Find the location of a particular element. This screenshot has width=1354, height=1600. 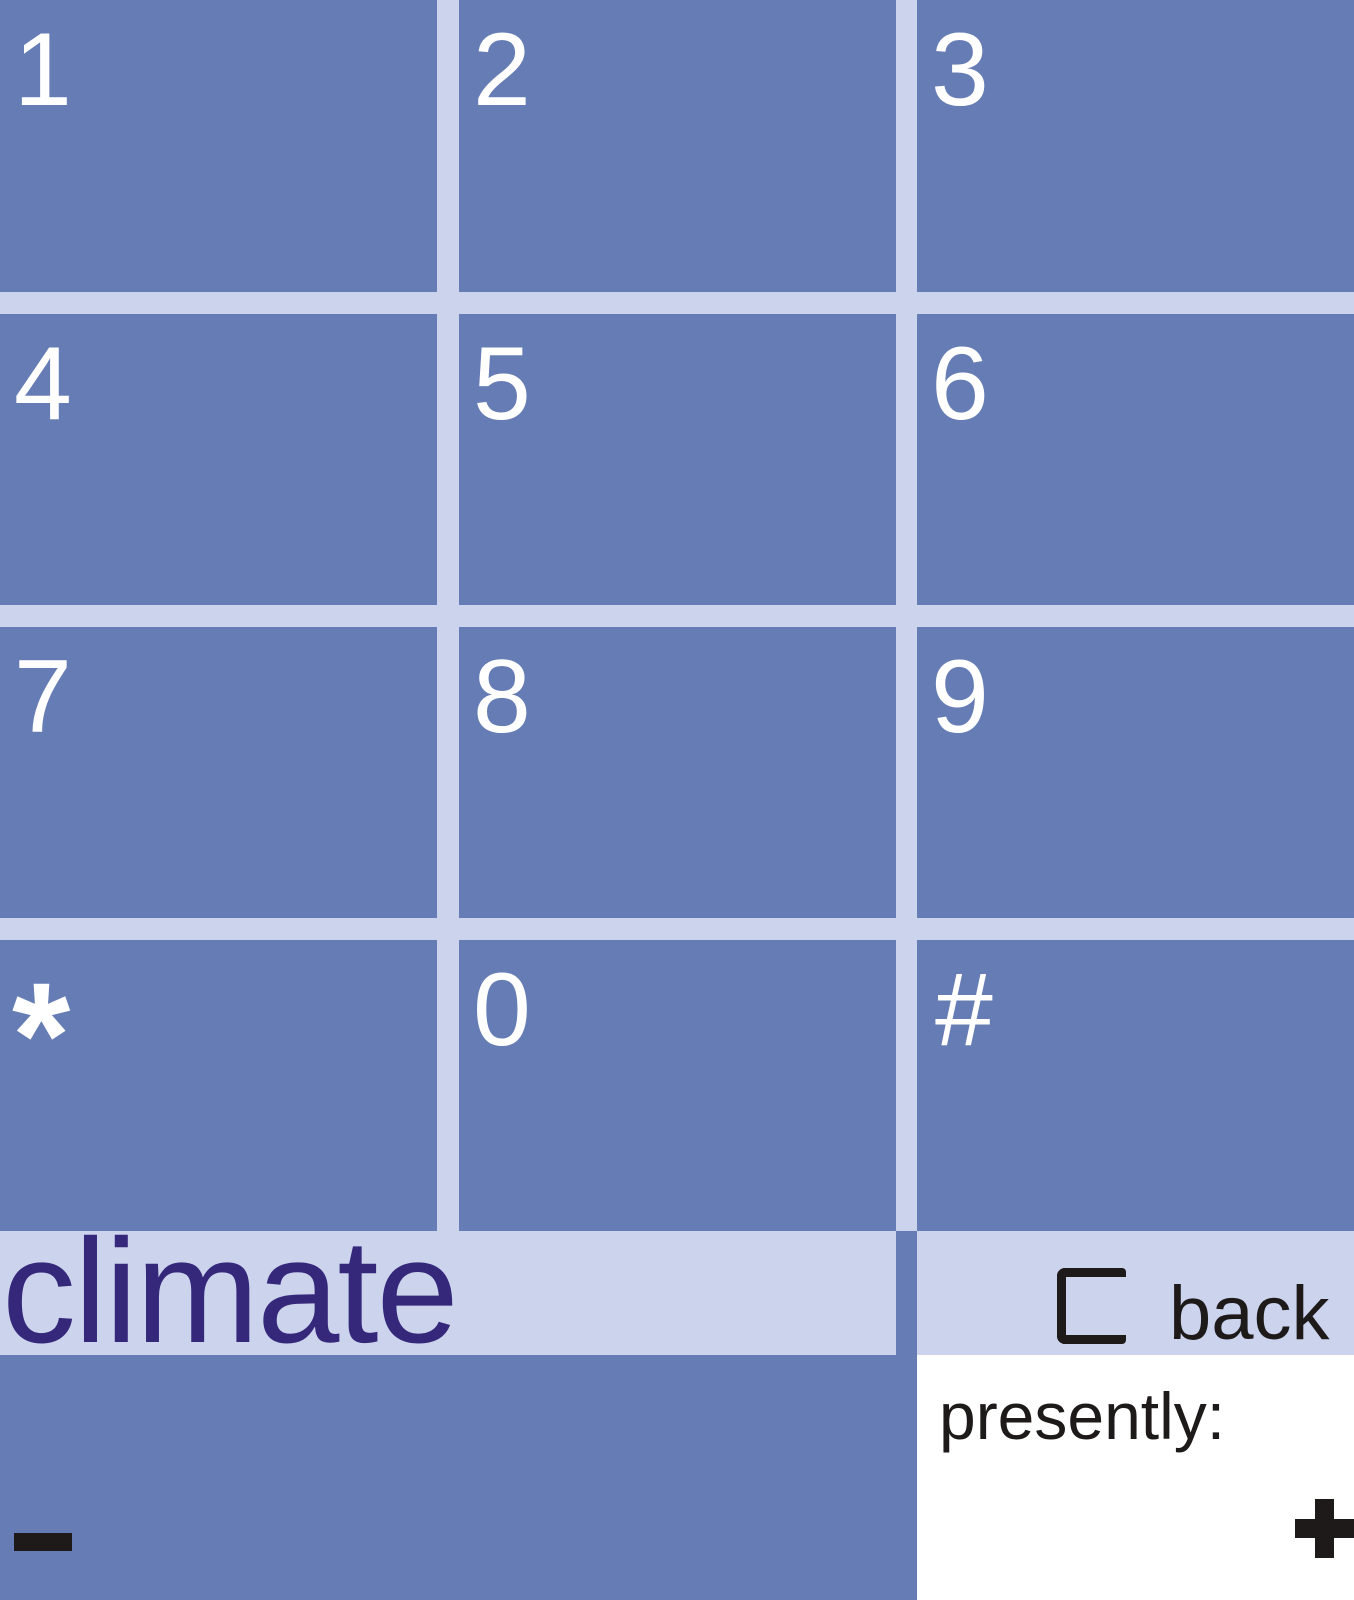

back-button: back is located at coordinates (1135, 1293).